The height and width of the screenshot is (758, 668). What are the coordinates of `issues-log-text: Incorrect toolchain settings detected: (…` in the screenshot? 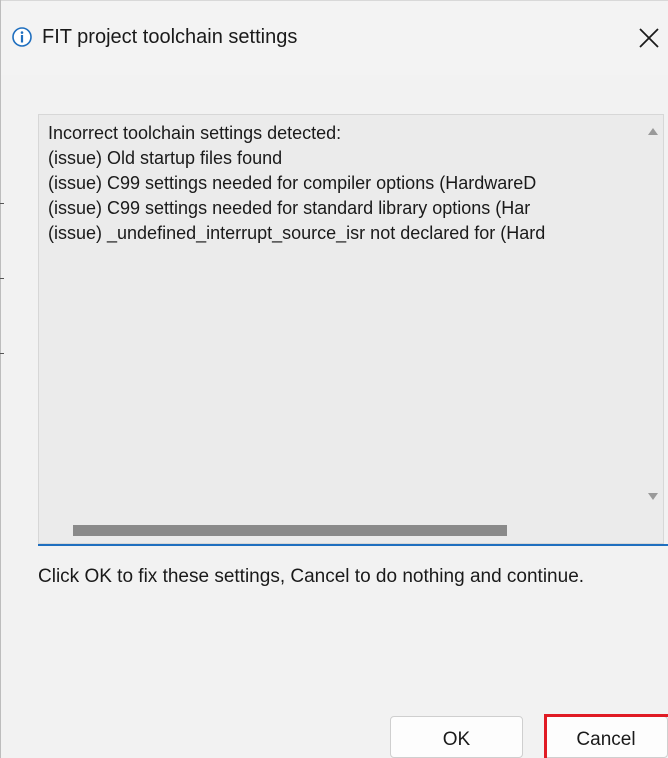 It's located at (338, 183).